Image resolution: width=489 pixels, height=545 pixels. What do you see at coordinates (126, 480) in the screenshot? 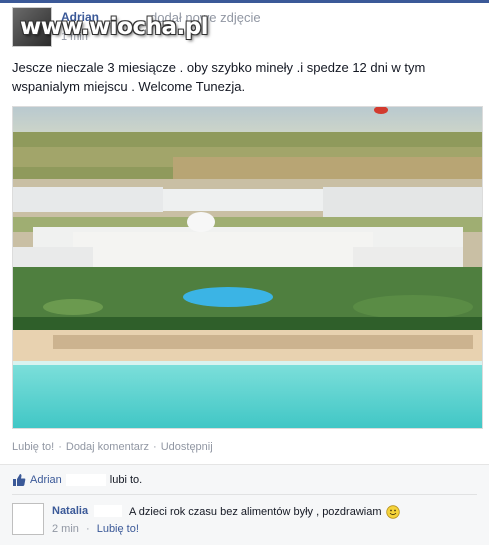
I see `likes-suffix: lubi to.` at bounding box center [126, 480].